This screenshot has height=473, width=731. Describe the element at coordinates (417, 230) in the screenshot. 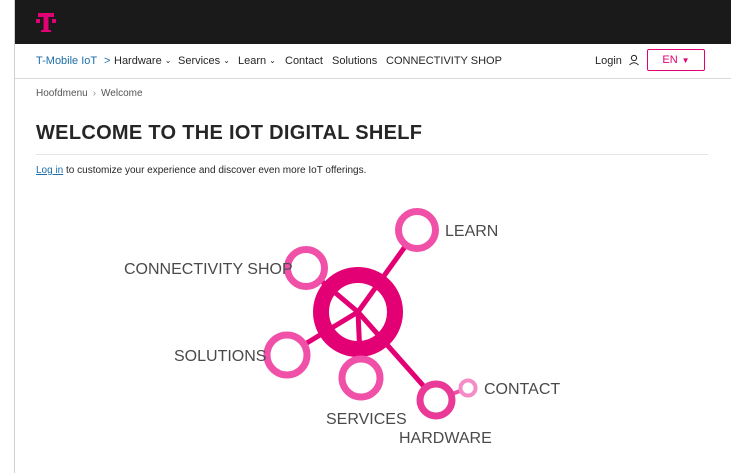

I see `learn-node-ring` at that location.